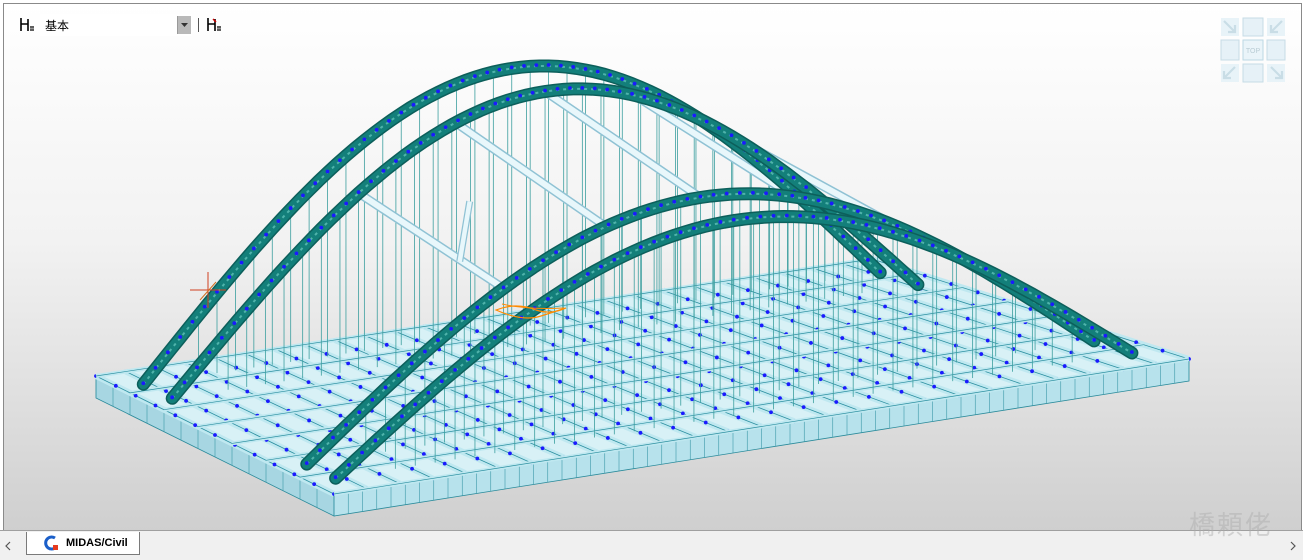 The width and height of the screenshot is (1303, 560). I want to click on cube-face-right, so click(1276, 50).